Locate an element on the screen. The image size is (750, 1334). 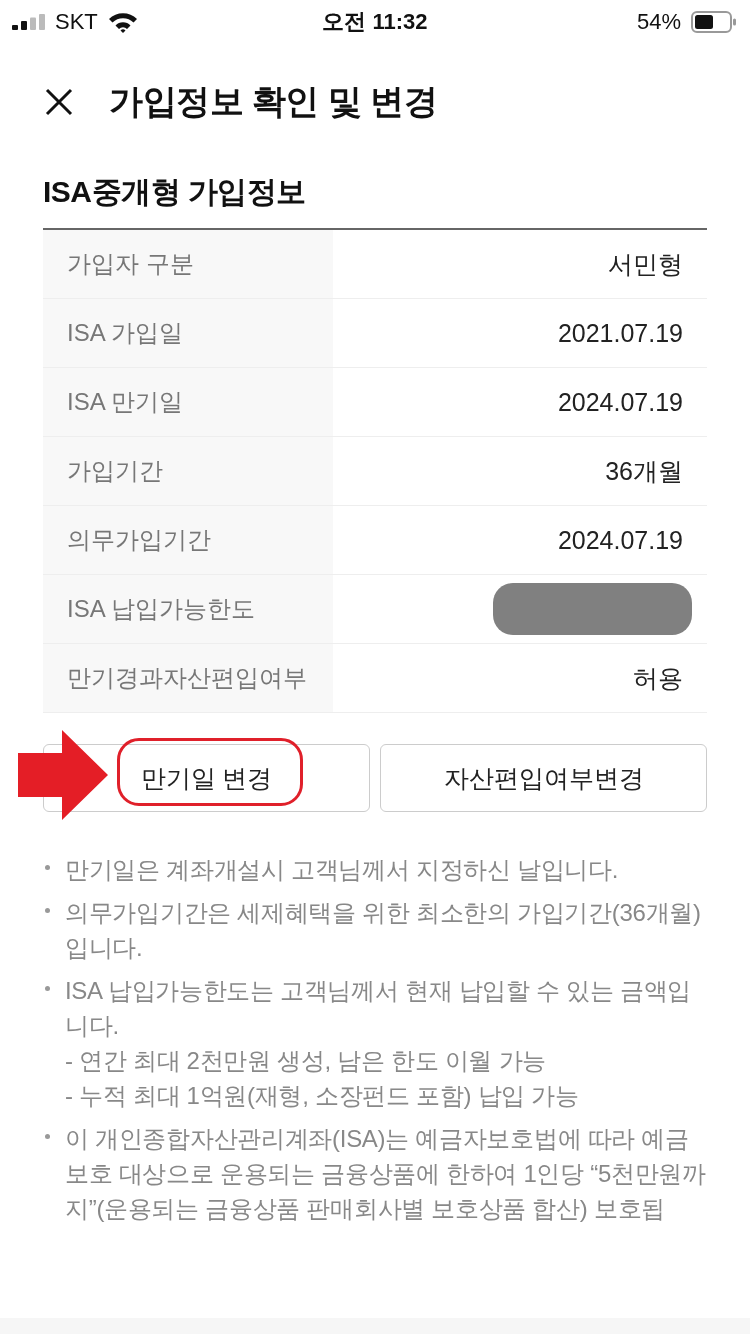
page-title: 가입정보 확인 및 변경 is located at coordinates (273, 101).